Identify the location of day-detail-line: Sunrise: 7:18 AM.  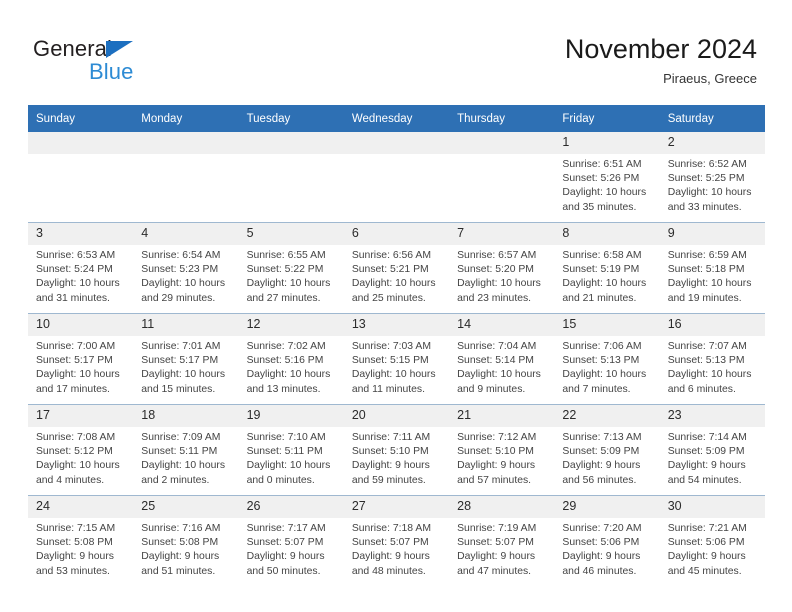
(391, 528).